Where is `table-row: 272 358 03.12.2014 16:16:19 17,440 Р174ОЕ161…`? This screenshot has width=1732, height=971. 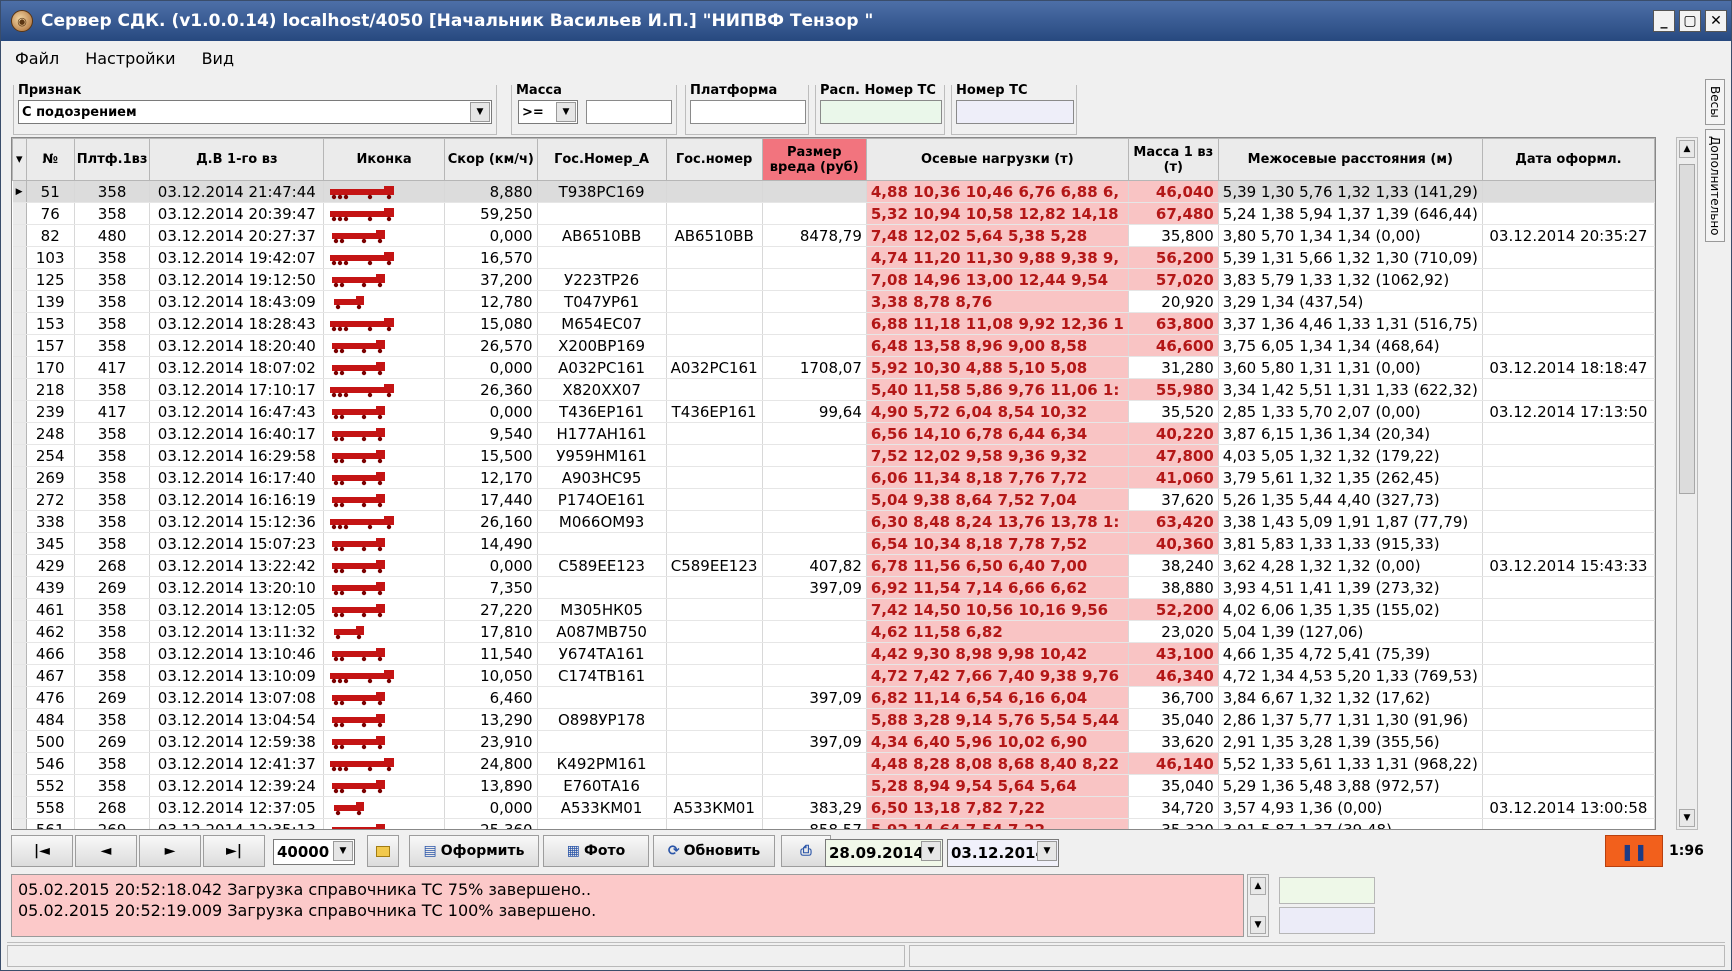 table-row: 272 358 03.12.2014 16:16:19 17,440 Р174ОЕ161… is located at coordinates (833, 499).